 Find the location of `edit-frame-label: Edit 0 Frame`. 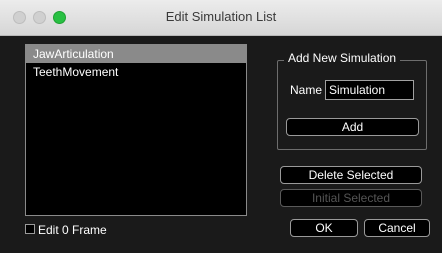

edit-frame-label: Edit 0 Frame is located at coordinates (72, 230).